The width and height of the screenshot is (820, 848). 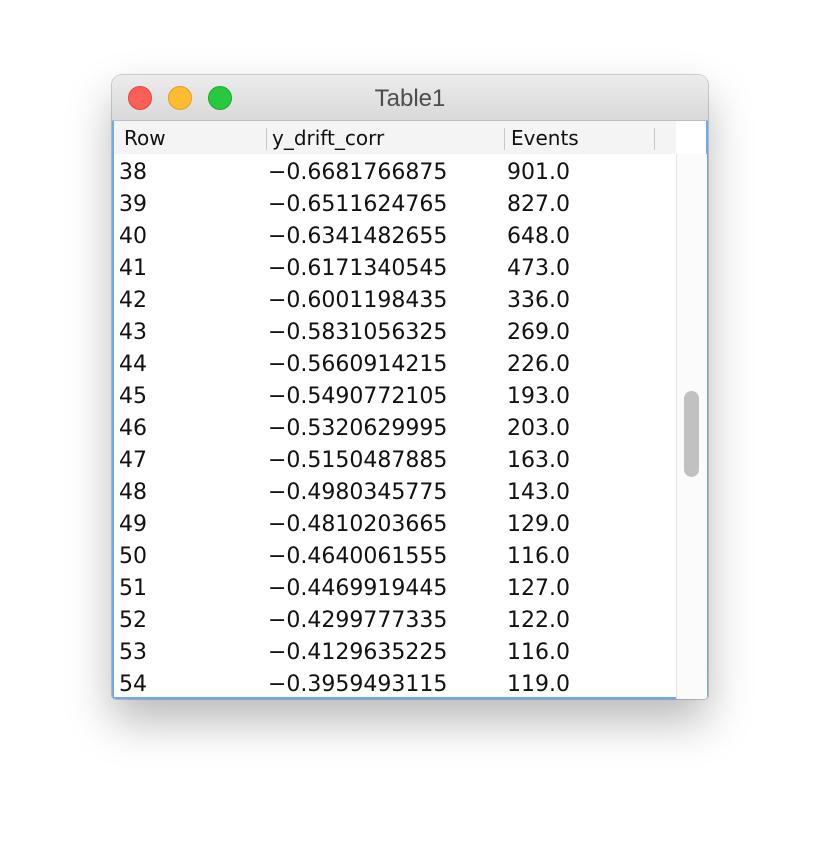 I want to click on cell-y-drift-corr: −0.4129635225, so click(x=357, y=653).